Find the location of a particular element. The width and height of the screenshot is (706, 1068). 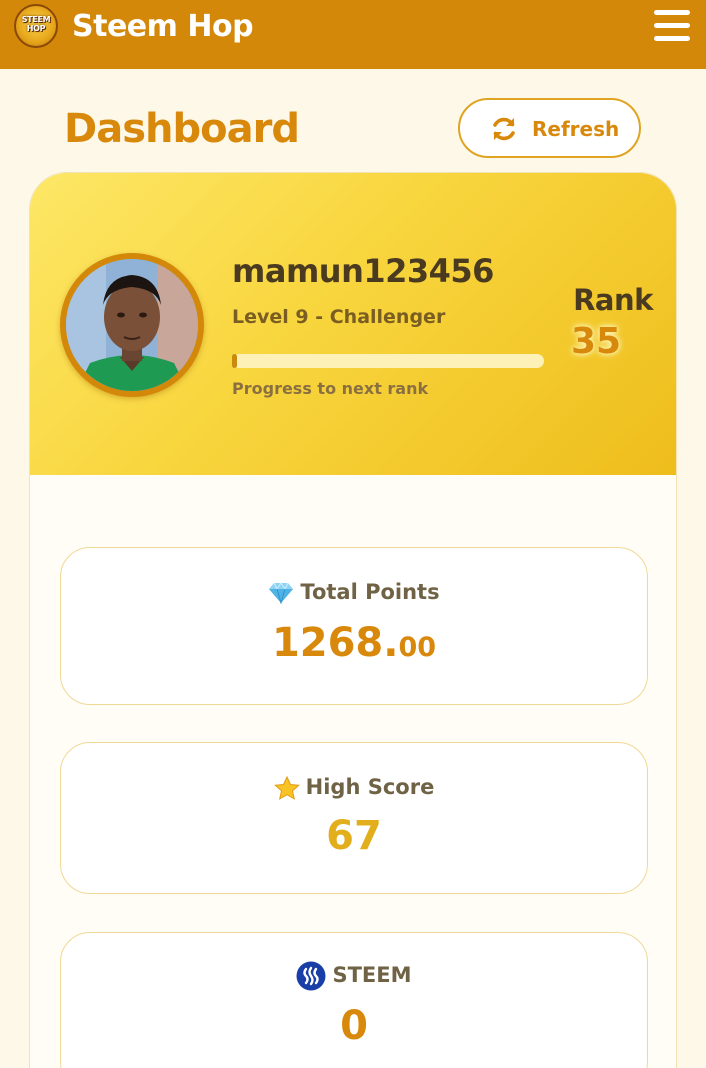

star-icon is located at coordinates (286, 787).